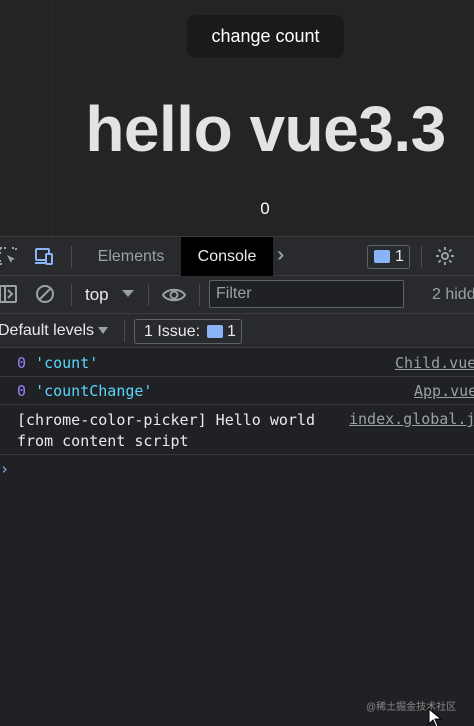  Describe the element at coordinates (5, 469) in the screenshot. I see `console-prompt-icon: ›` at that location.